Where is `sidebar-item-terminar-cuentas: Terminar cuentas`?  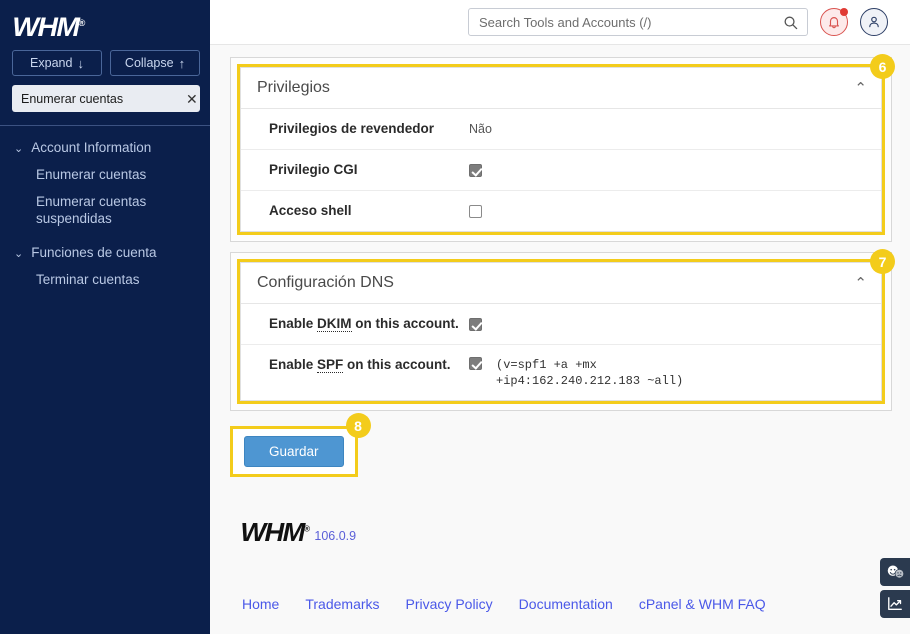
sidebar-item-terminar-cuentas: Terminar cuentas is located at coordinates (105, 280).